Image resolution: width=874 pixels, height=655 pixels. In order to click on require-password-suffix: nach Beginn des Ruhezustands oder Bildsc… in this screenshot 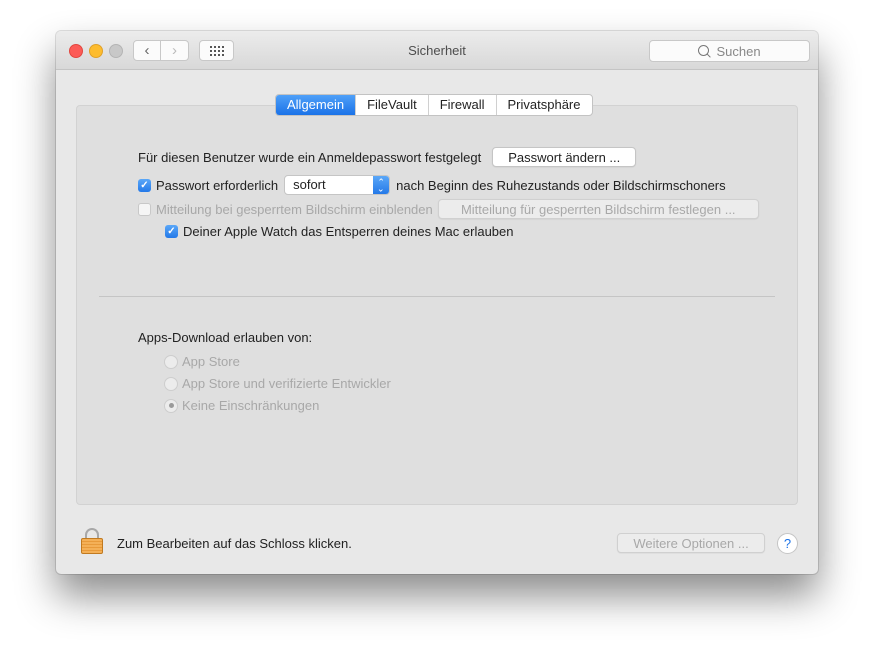, I will do `click(561, 185)`.